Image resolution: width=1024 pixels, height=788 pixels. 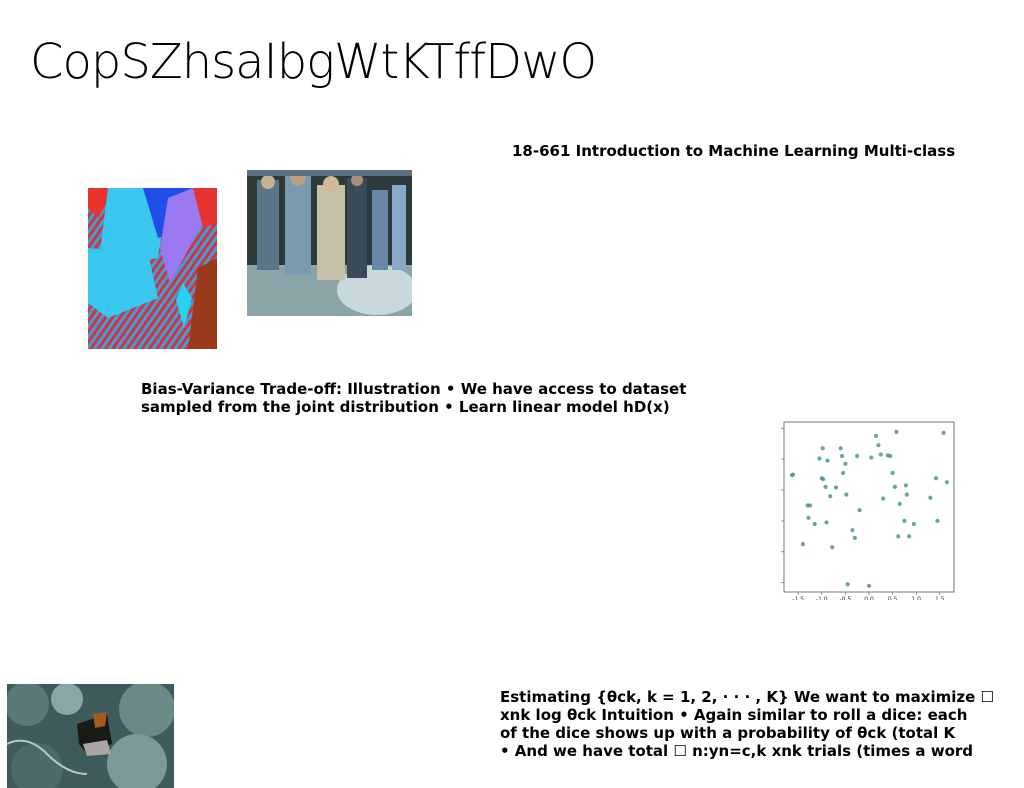 What do you see at coordinates (329, 243) in the screenshot?
I see `painting-figures-image` at bounding box center [329, 243].